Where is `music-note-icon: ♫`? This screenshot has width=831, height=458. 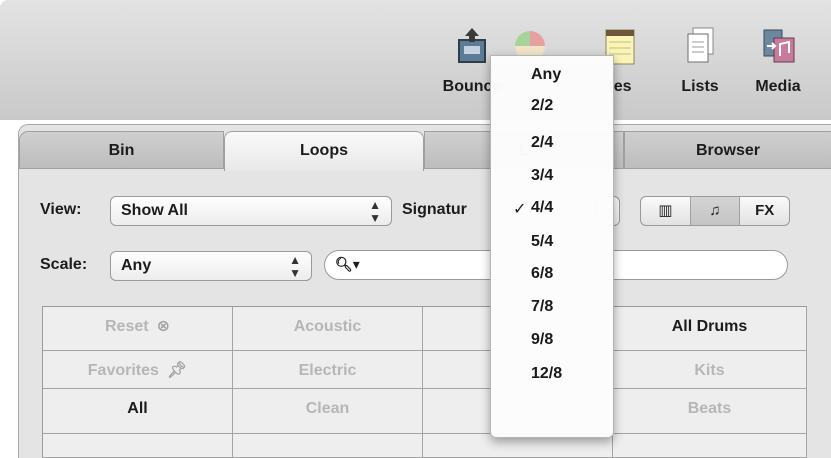
music-note-icon: ♫ is located at coordinates (715, 211).